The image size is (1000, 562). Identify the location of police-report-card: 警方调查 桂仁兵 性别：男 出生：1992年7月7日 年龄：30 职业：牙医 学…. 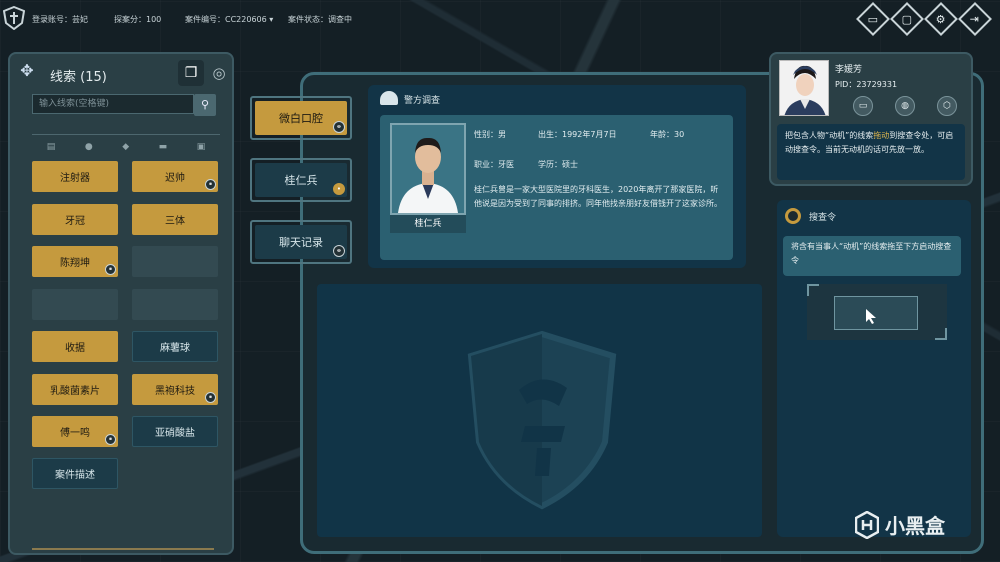
(557, 176).